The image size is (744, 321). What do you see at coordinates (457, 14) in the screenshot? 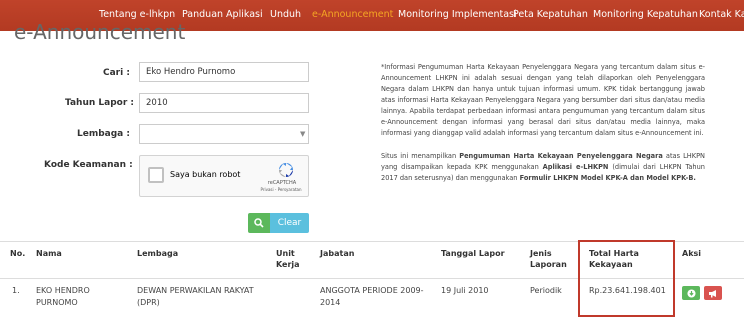
I see `nav-item-monitoring-implementasi: Monitoring Implementasi` at bounding box center [457, 14].